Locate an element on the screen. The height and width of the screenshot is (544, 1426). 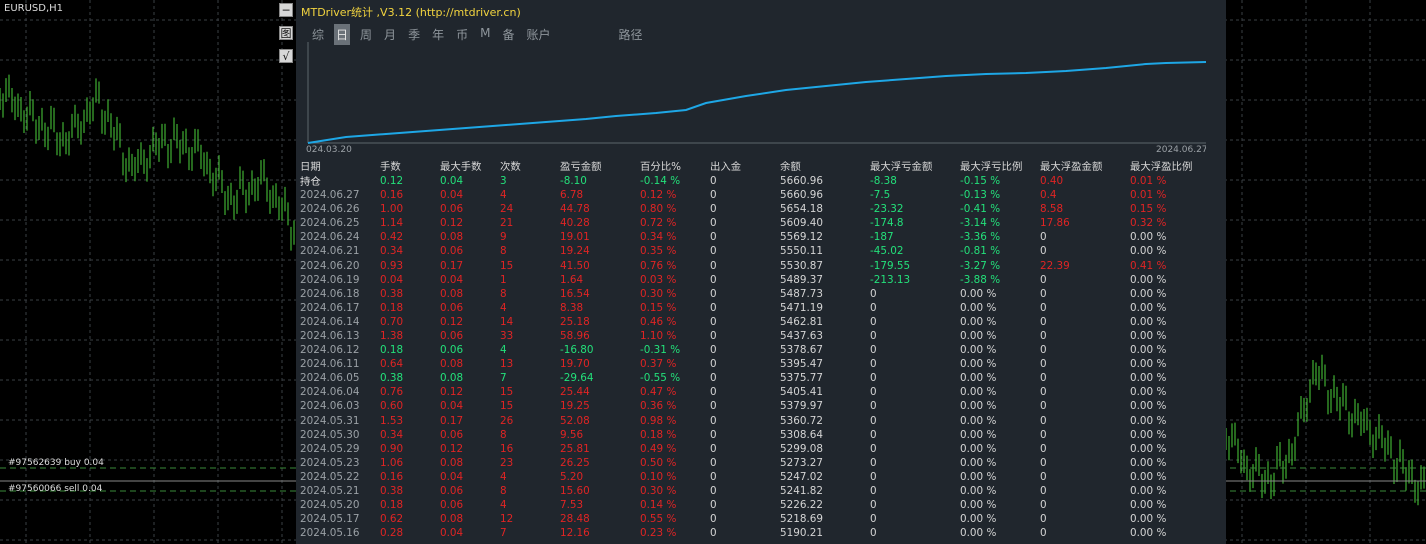
cell-date: 2024.05.20 is located at coordinates (330, 505).